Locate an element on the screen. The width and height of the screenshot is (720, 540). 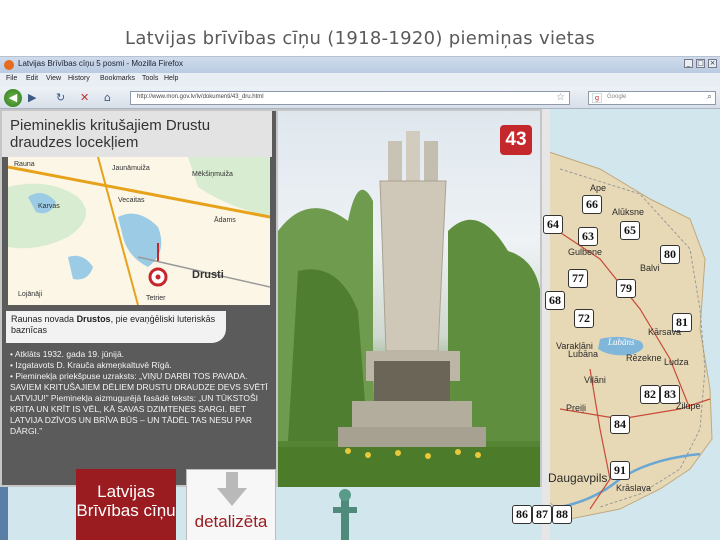
latvijas-brivibas-cinu-button: Latvijas Brīvības cīņu is located at coordinates (126, 504).